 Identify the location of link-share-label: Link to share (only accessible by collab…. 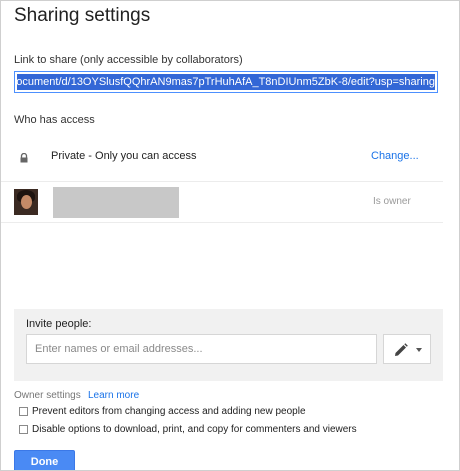
(128, 60).